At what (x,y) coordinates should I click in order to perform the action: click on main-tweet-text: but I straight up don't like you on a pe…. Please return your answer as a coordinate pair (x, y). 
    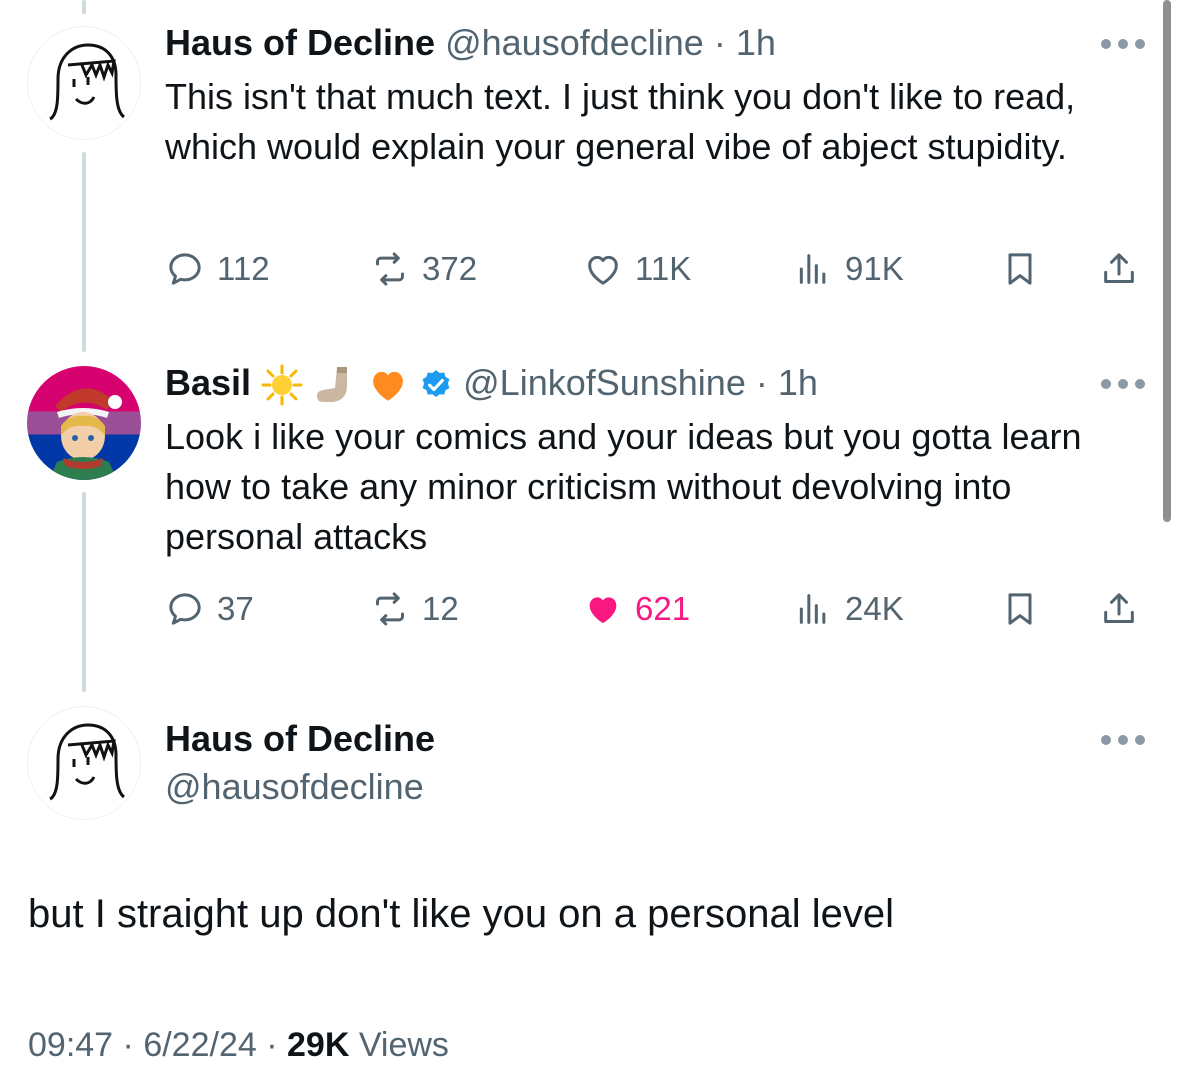
    Looking at the image, I should click on (461, 914).